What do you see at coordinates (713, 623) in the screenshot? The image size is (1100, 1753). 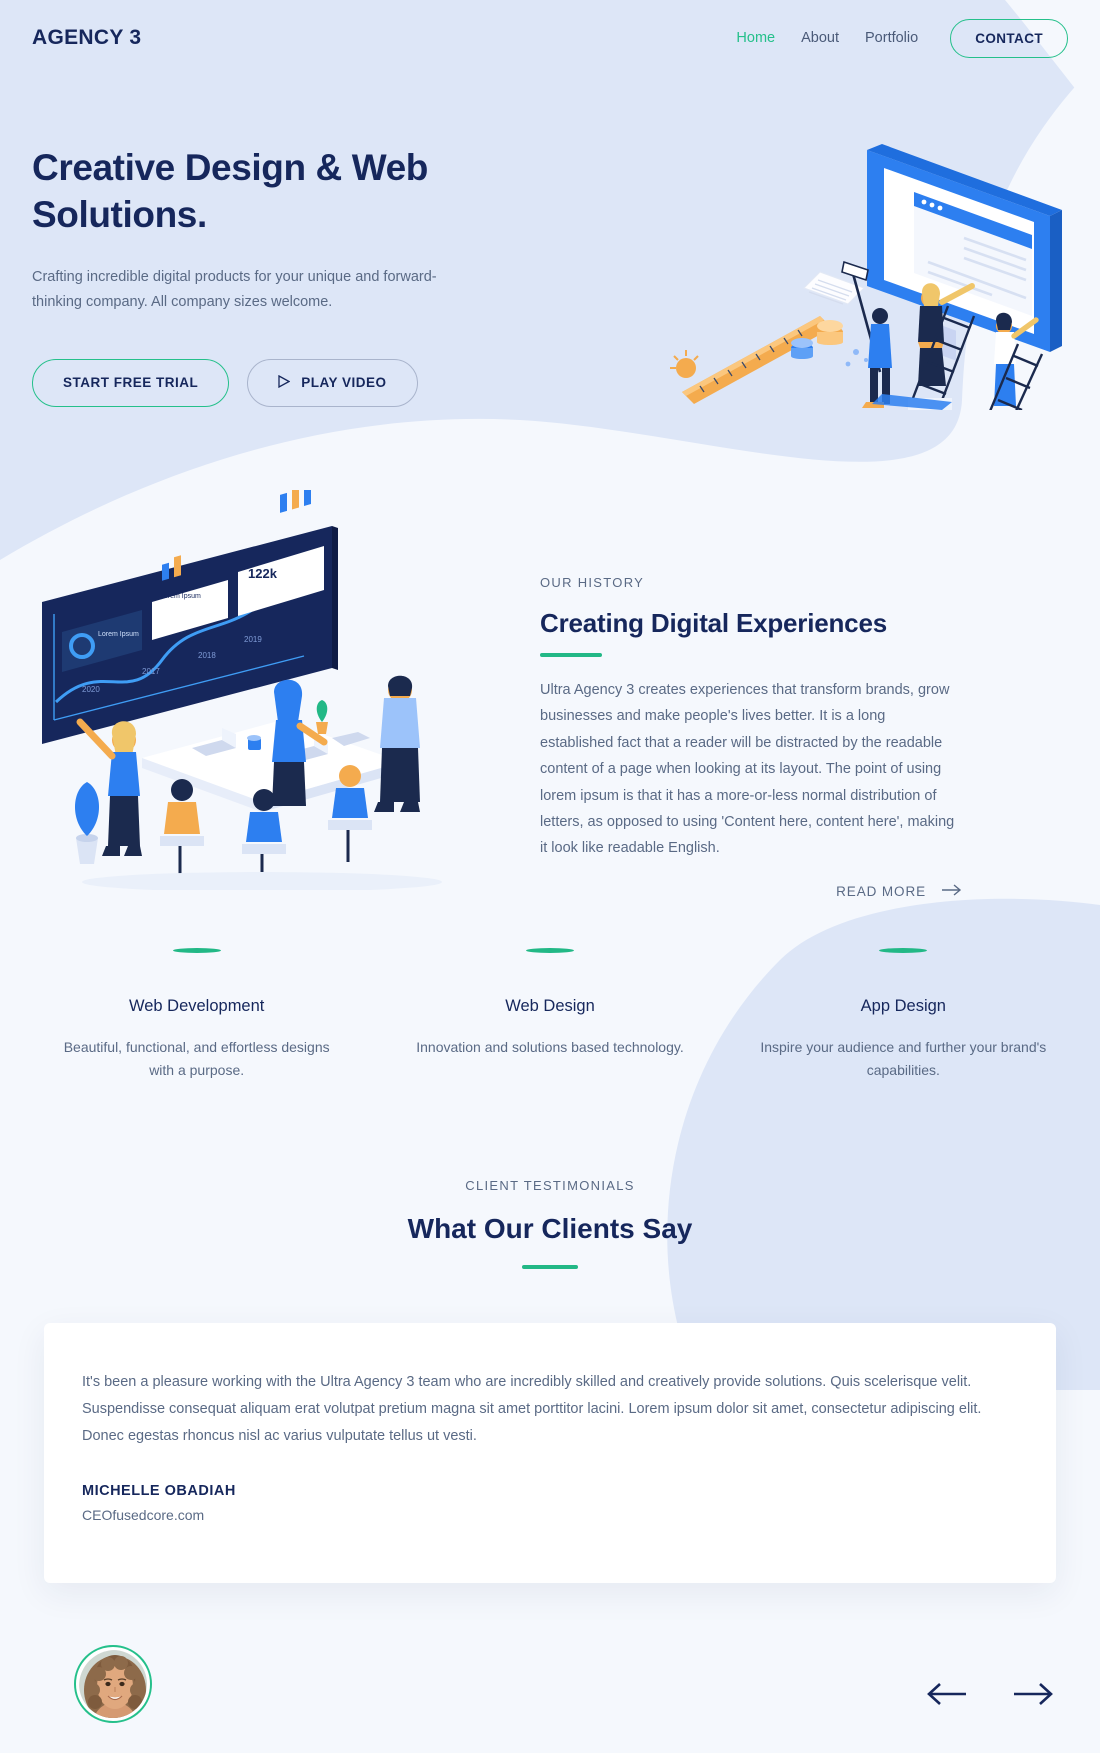 I see `history-title: Creating Digital Experiences` at bounding box center [713, 623].